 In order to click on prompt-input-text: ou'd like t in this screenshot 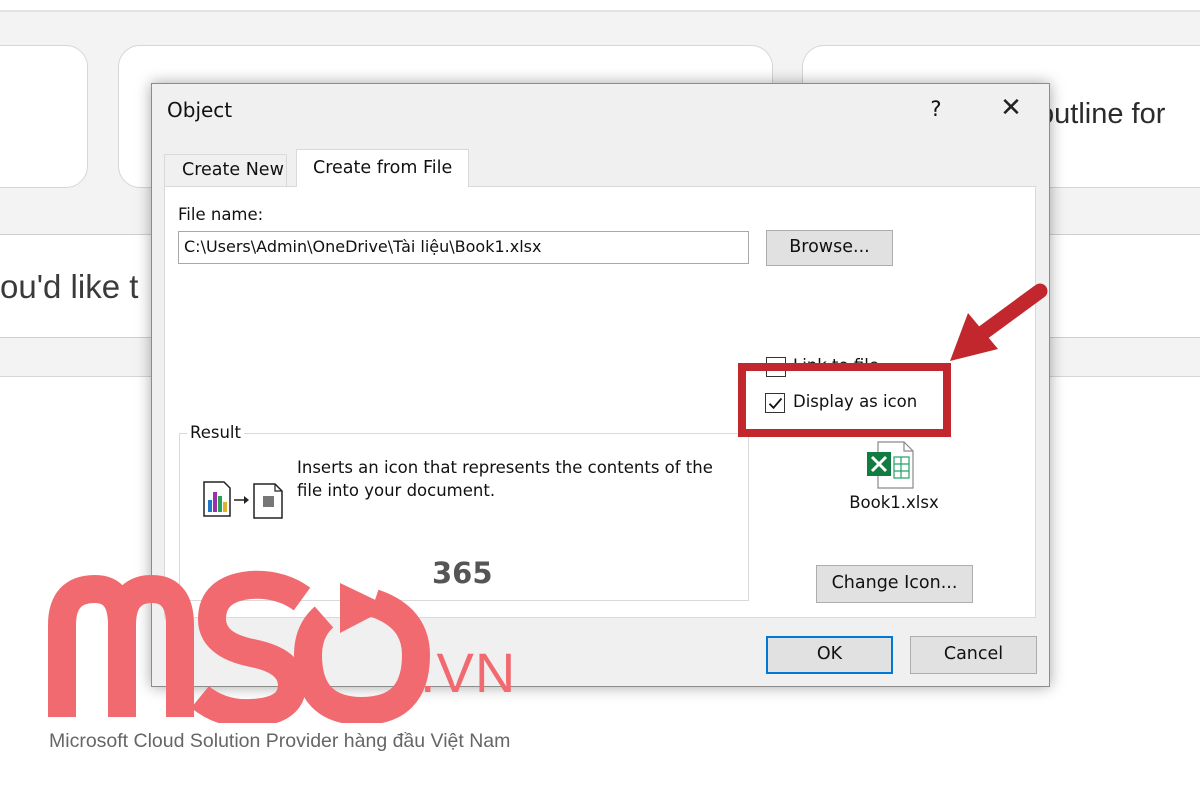, I will do `click(69, 286)`.